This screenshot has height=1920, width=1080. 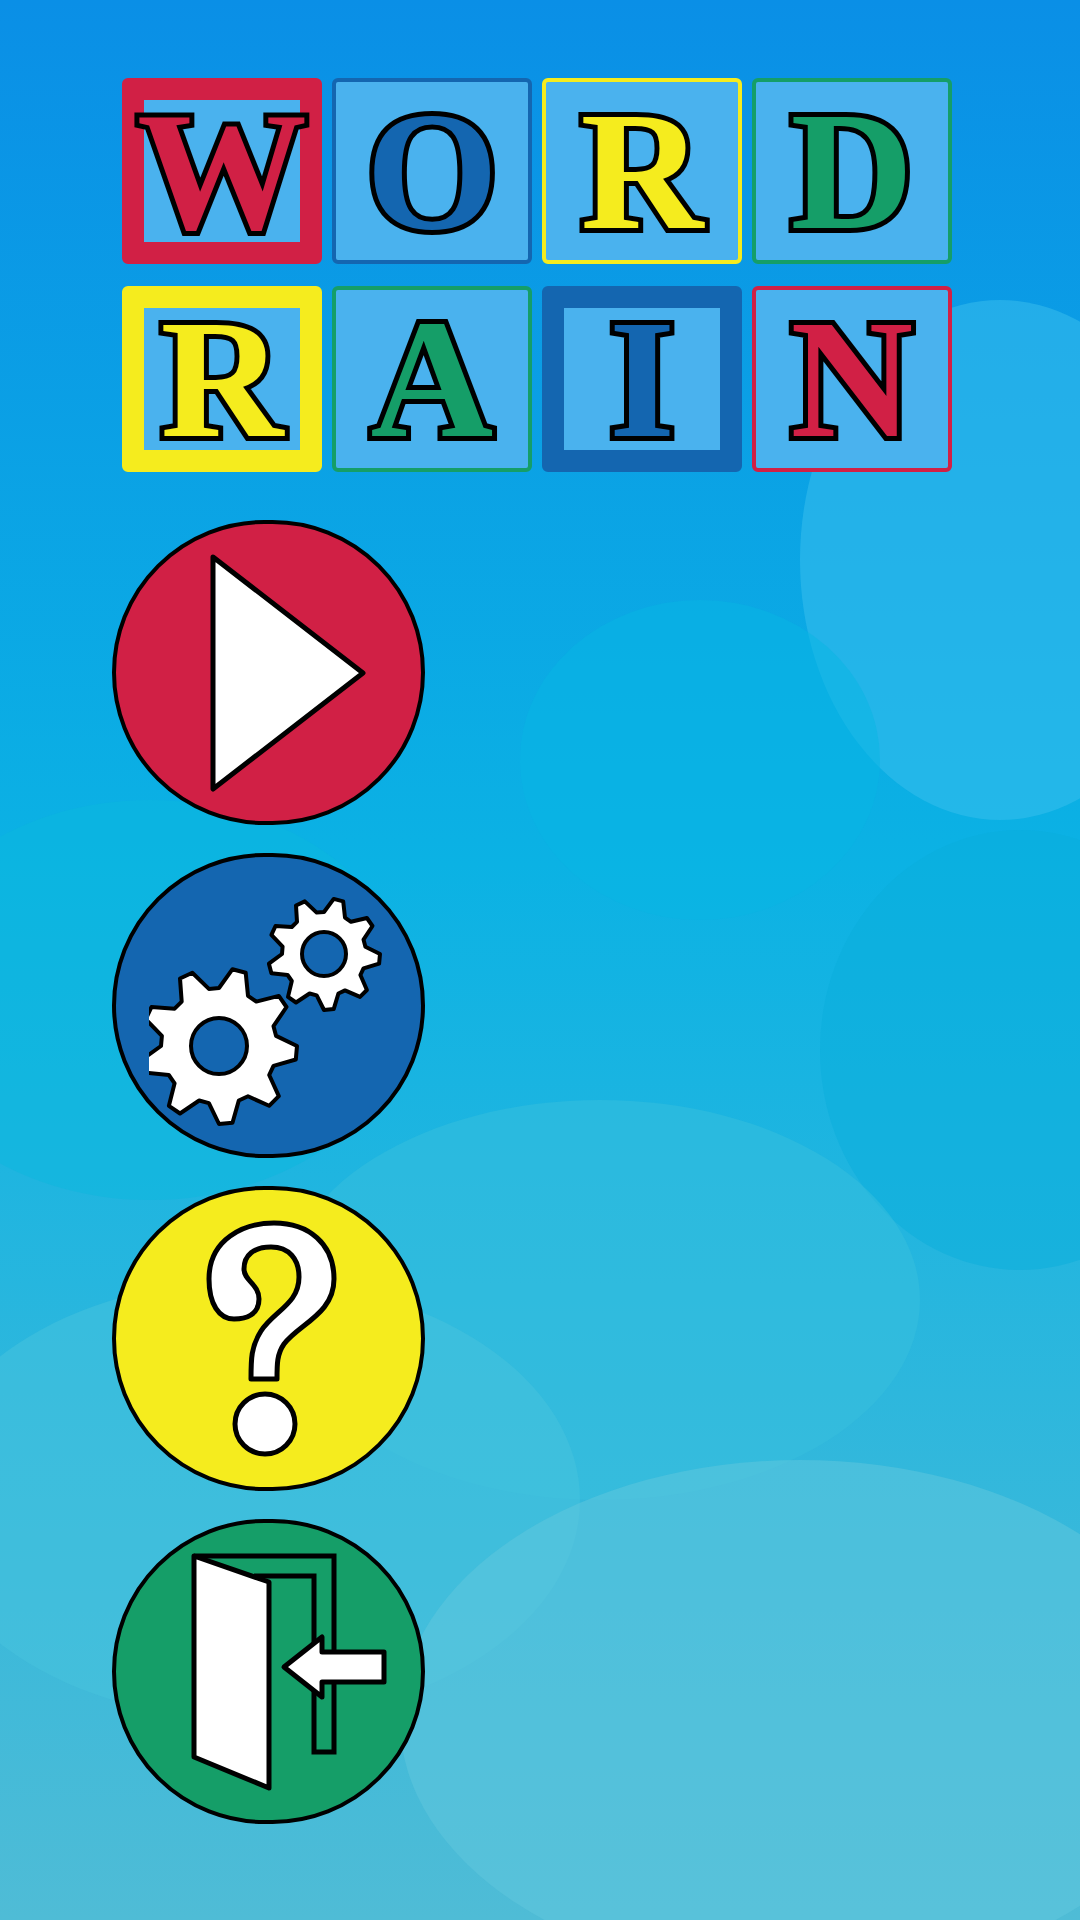 I want to click on letter-tile: N, so click(x=852, y=379).